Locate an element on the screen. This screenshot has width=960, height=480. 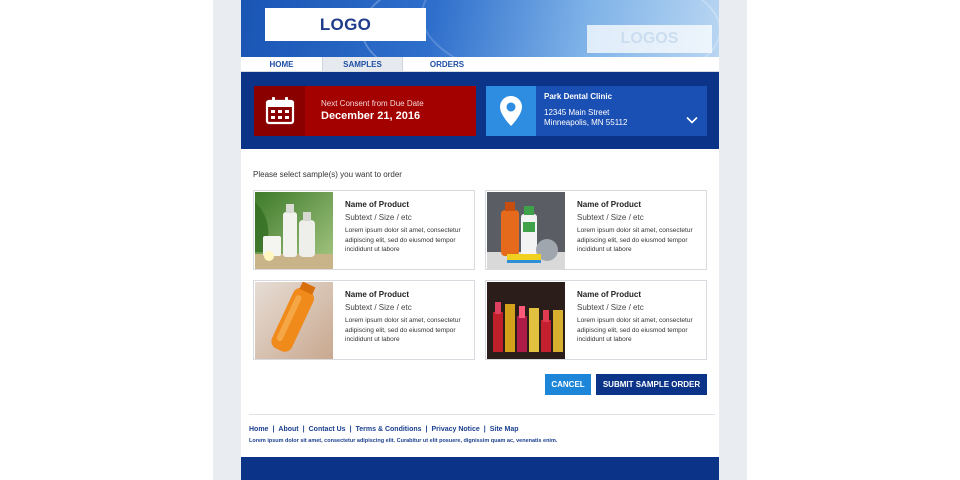
main-nav: HOME SAMPLES ORDERS is located at coordinates (480, 64).